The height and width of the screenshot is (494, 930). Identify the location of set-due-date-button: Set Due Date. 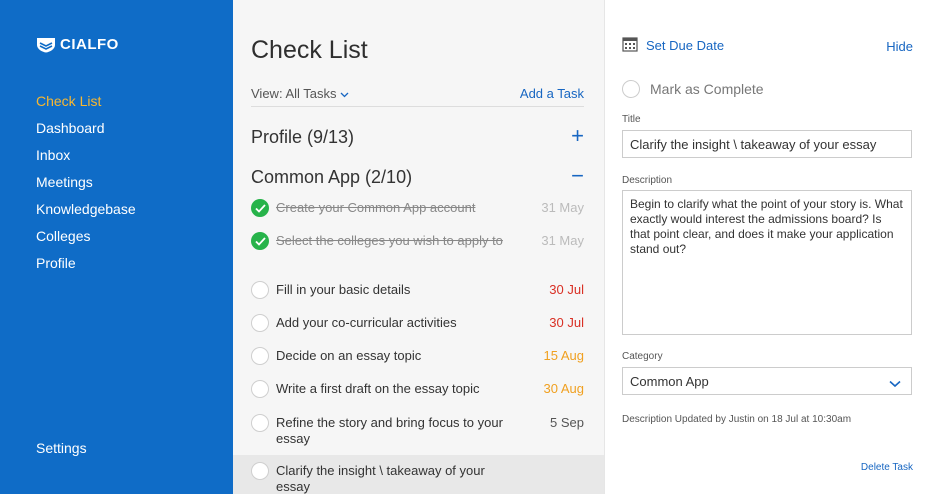
(673, 45).